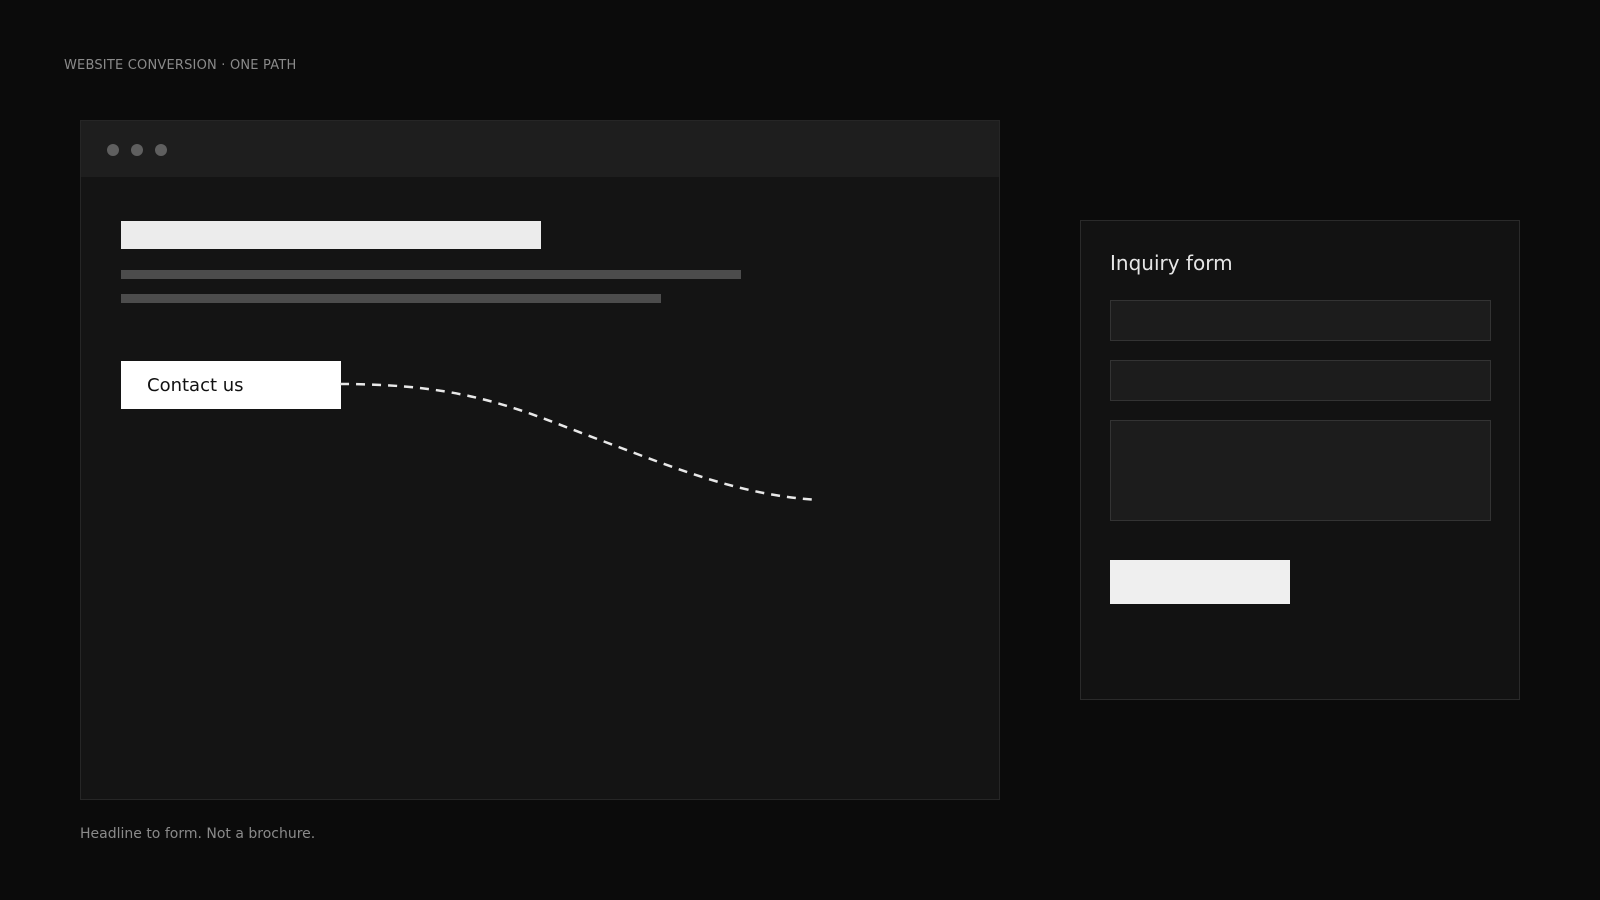 Image resolution: width=1600 pixels, height=900 pixels. What do you see at coordinates (198, 834) in the screenshot?
I see `footer-caption: Headline to form. Not a brochure.` at bounding box center [198, 834].